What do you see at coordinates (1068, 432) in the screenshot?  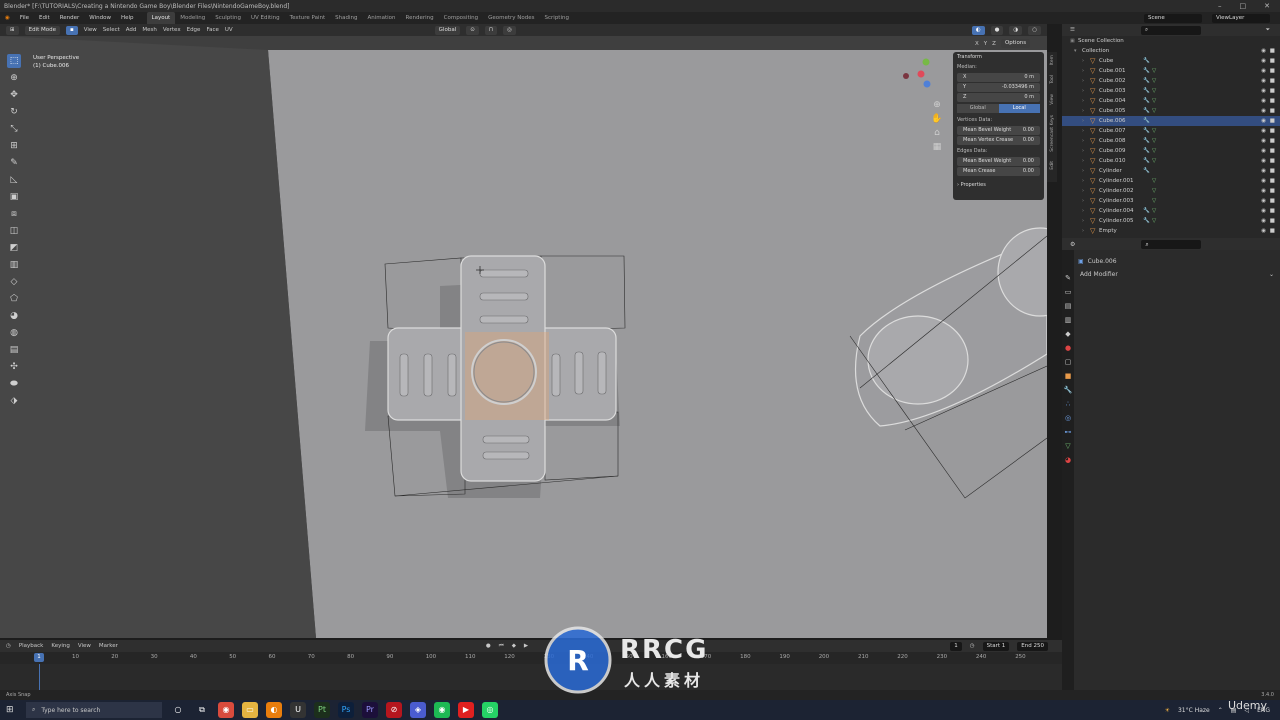 I see `constraints-tab-icon: ⊷` at bounding box center [1068, 432].